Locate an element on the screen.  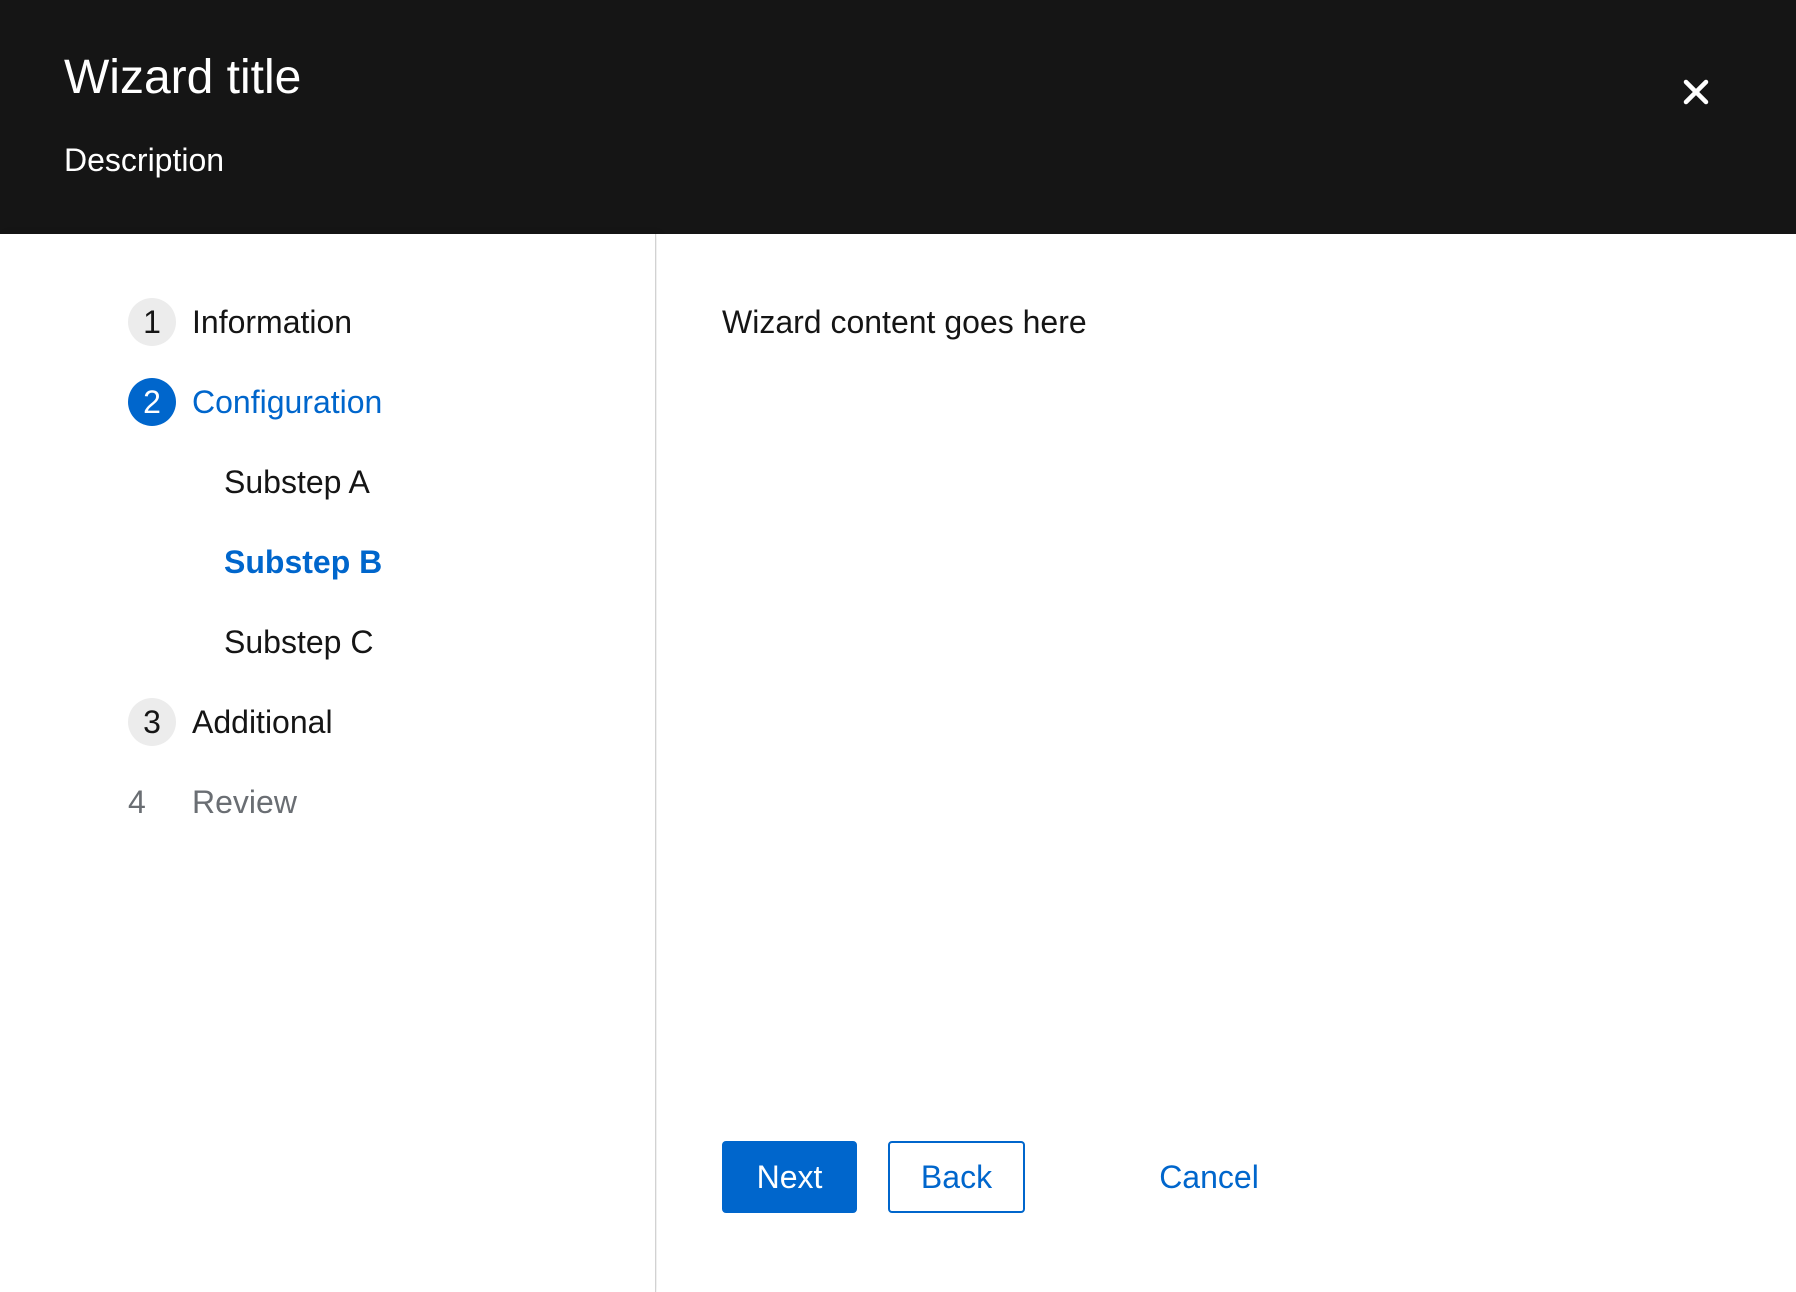
nav-step-additional: 3 Additional is located at coordinates (230, 722).